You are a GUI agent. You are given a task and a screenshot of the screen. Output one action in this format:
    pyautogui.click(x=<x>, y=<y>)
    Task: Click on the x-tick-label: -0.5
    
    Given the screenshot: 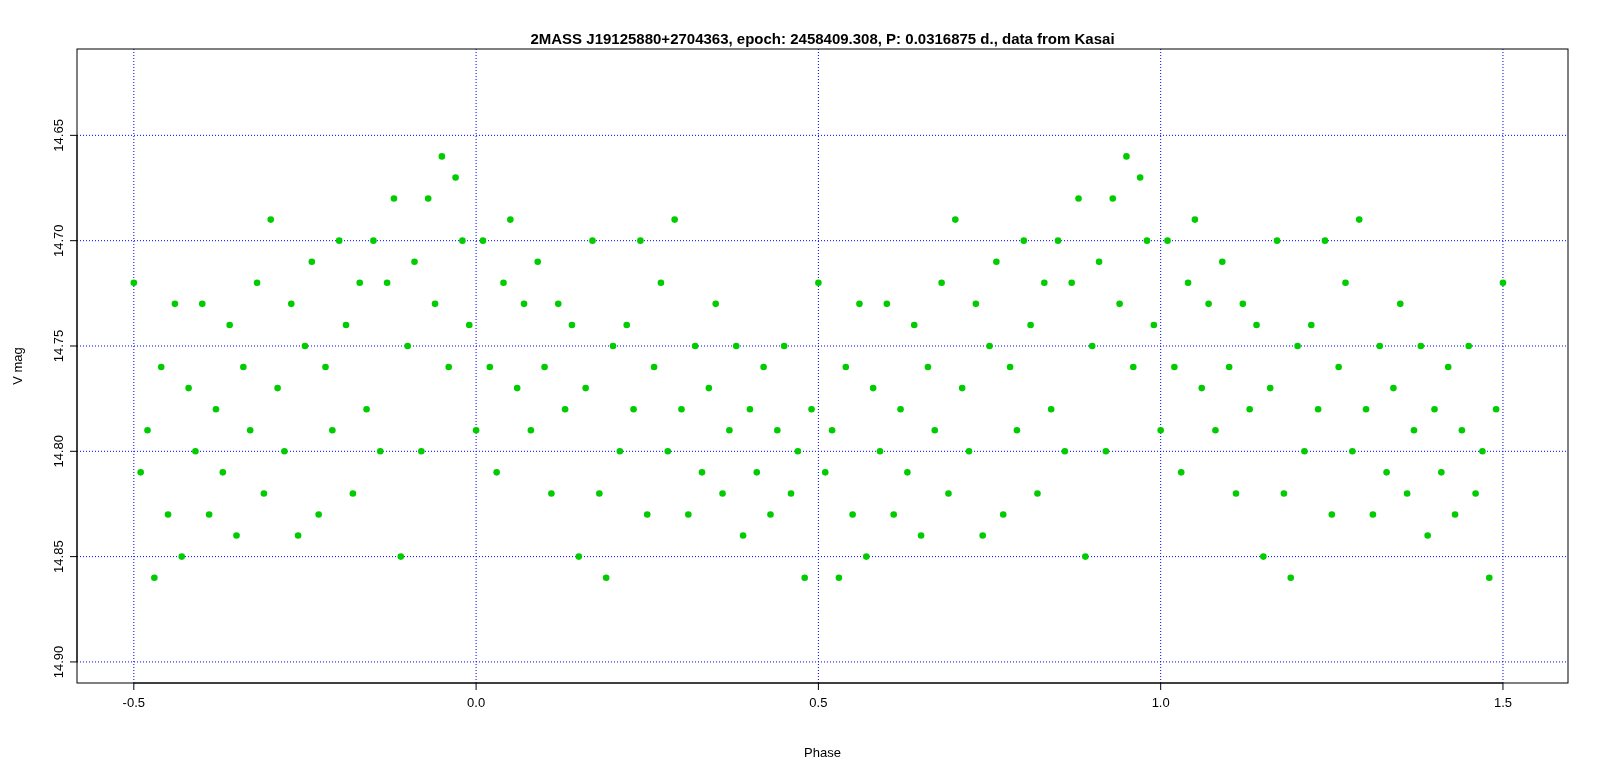 What is the action you would take?
    pyautogui.click(x=133, y=702)
    